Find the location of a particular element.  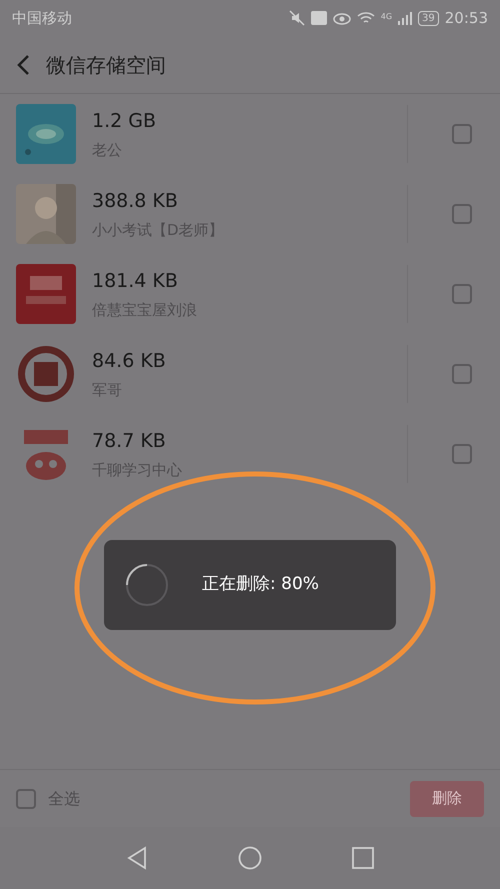

home-nav-icon is located at coordinates (250, 858).